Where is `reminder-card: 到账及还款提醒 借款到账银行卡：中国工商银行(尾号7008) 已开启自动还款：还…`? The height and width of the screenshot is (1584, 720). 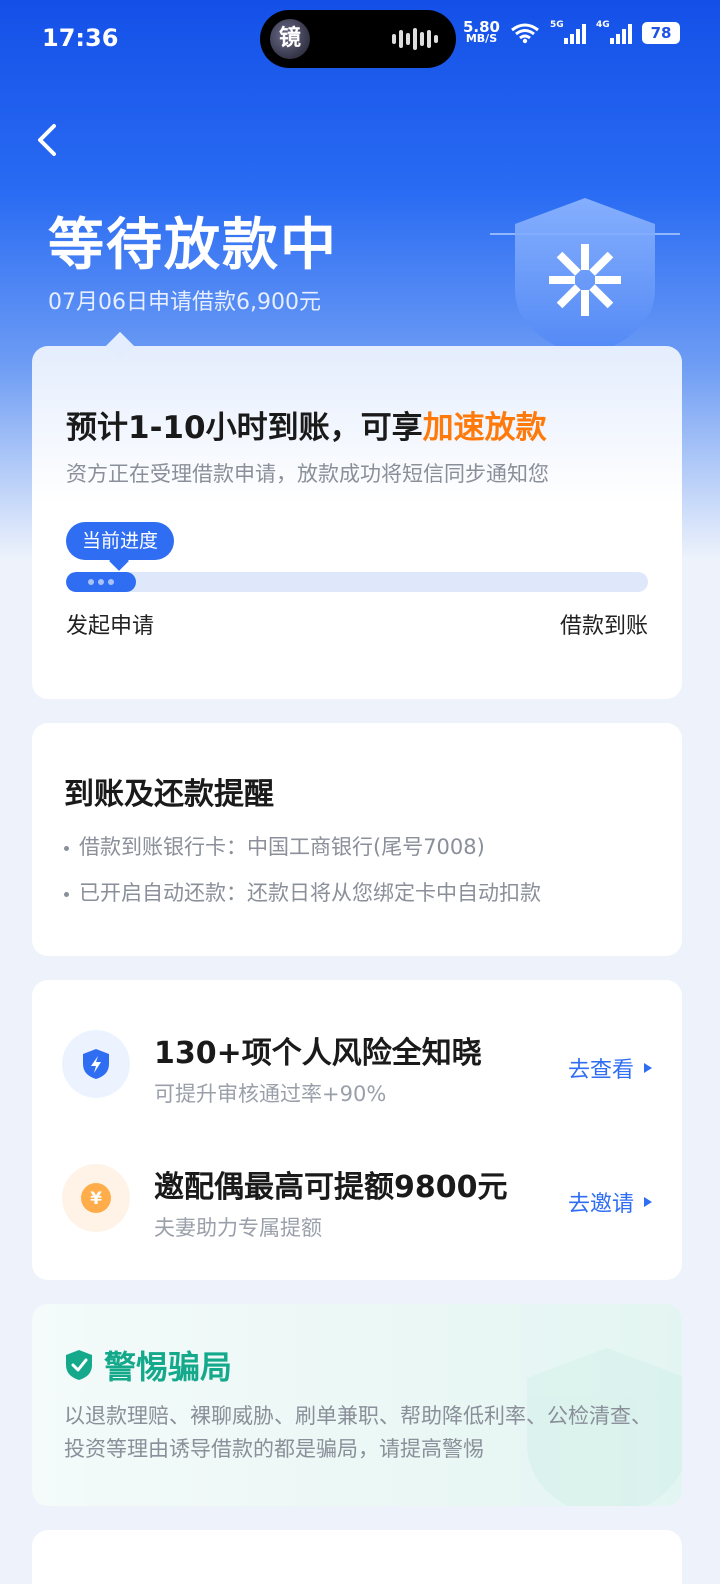
reminder-card: 到账及还款提醒 借款到账银行卡：中国工商银行(尾号7008) 已开启自动还款：还… is located at coordinates (357, 839).